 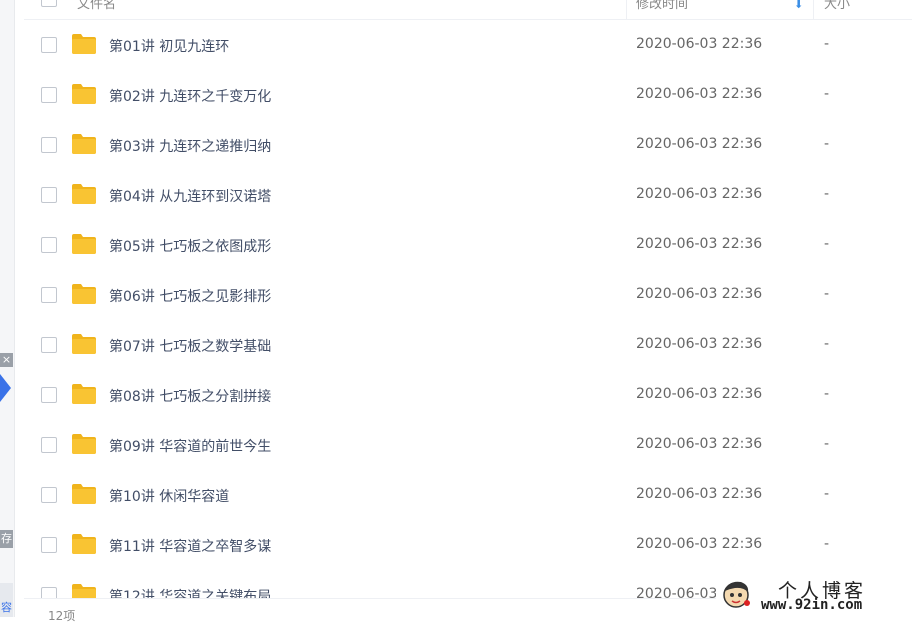 I want to click on file-row: 第03讲 九连环之递推归纳 2020-06-03 22:36 -, so click(x=468, y=145).